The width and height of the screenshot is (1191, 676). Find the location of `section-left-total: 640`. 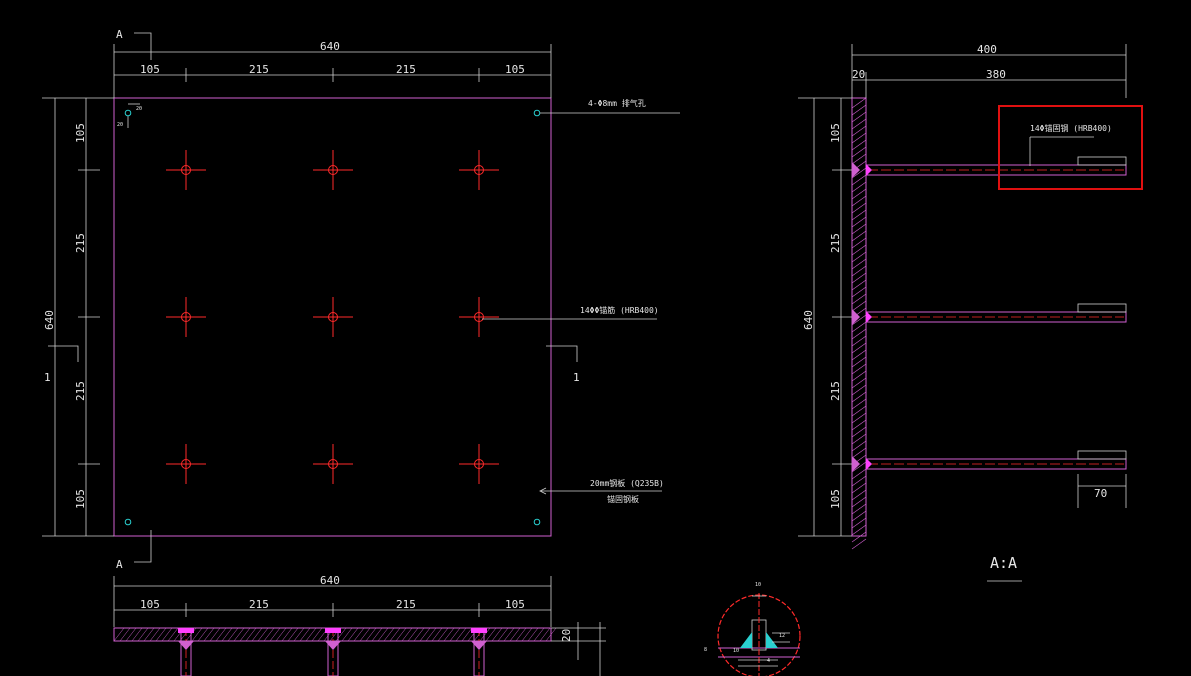

section-left-total: 640 is located at coordinates (808, 320).